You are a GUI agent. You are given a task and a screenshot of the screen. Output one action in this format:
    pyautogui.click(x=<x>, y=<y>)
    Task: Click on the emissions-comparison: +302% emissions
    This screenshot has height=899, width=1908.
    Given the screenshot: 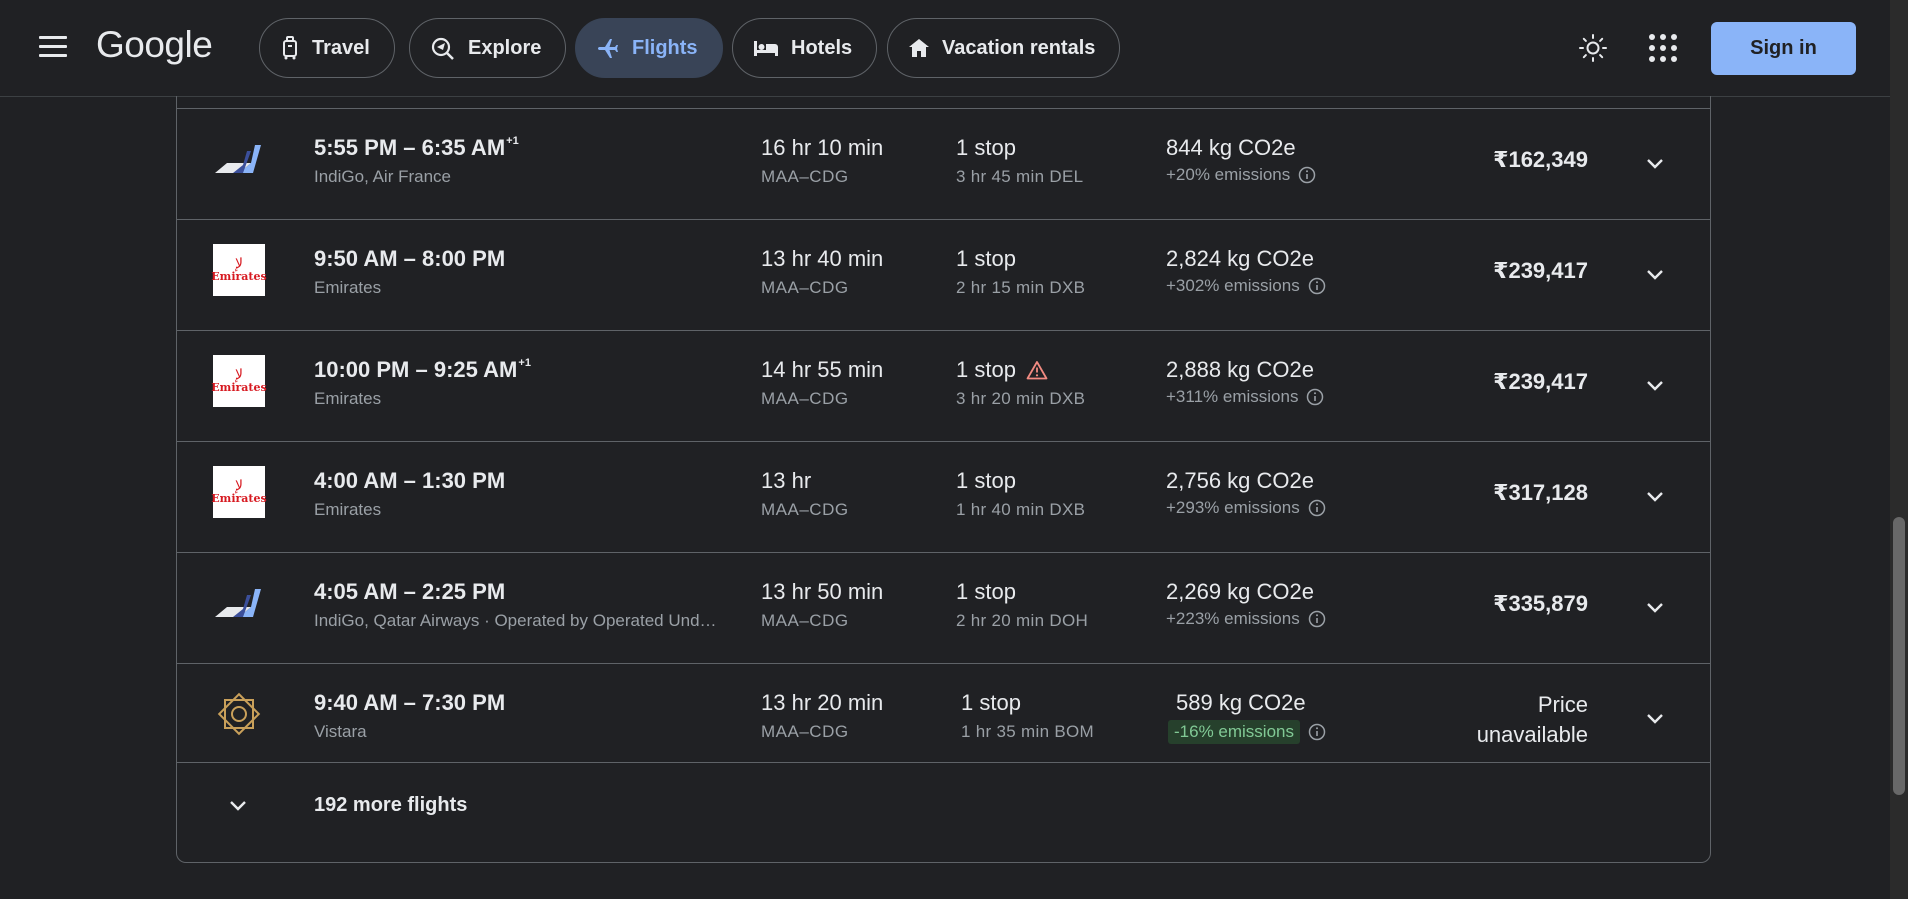 What is the action you would take?
    pyautogui.click(x=1246, y=286)
    